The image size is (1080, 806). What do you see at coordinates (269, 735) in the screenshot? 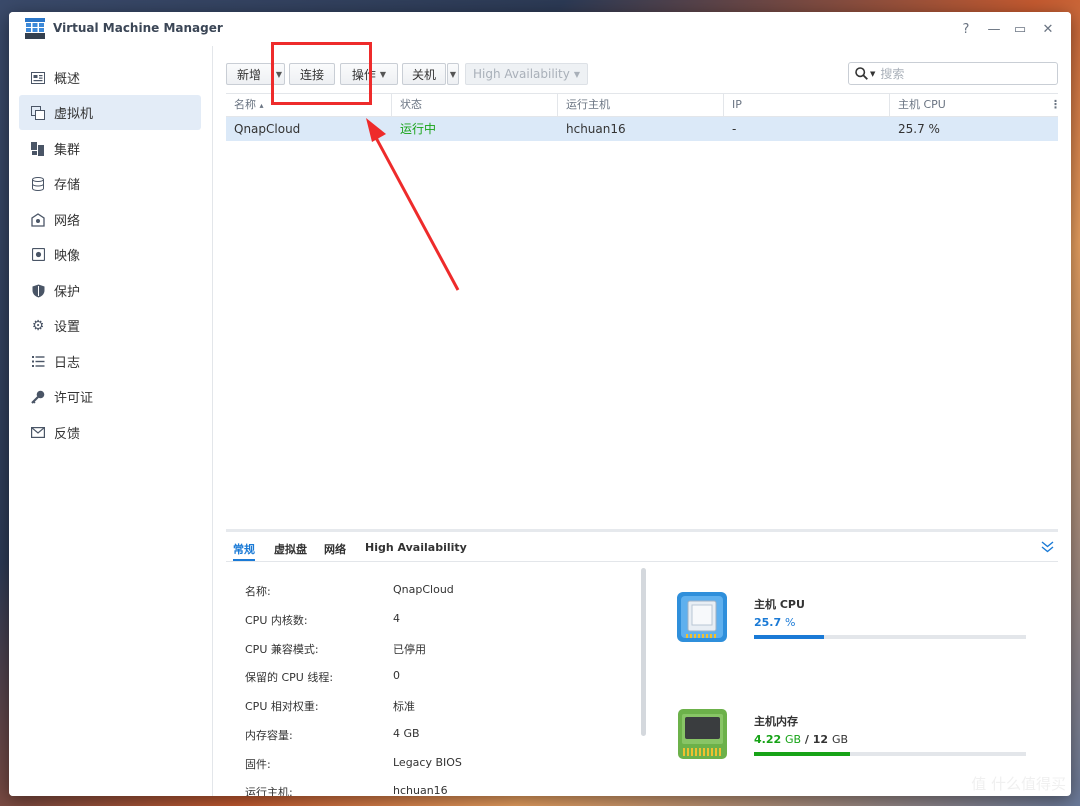
I see `prop-label-memory: 内存容量:` at bounding box center [269, 735].